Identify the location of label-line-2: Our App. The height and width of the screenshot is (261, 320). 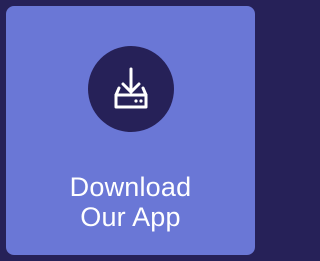
(130, 217).